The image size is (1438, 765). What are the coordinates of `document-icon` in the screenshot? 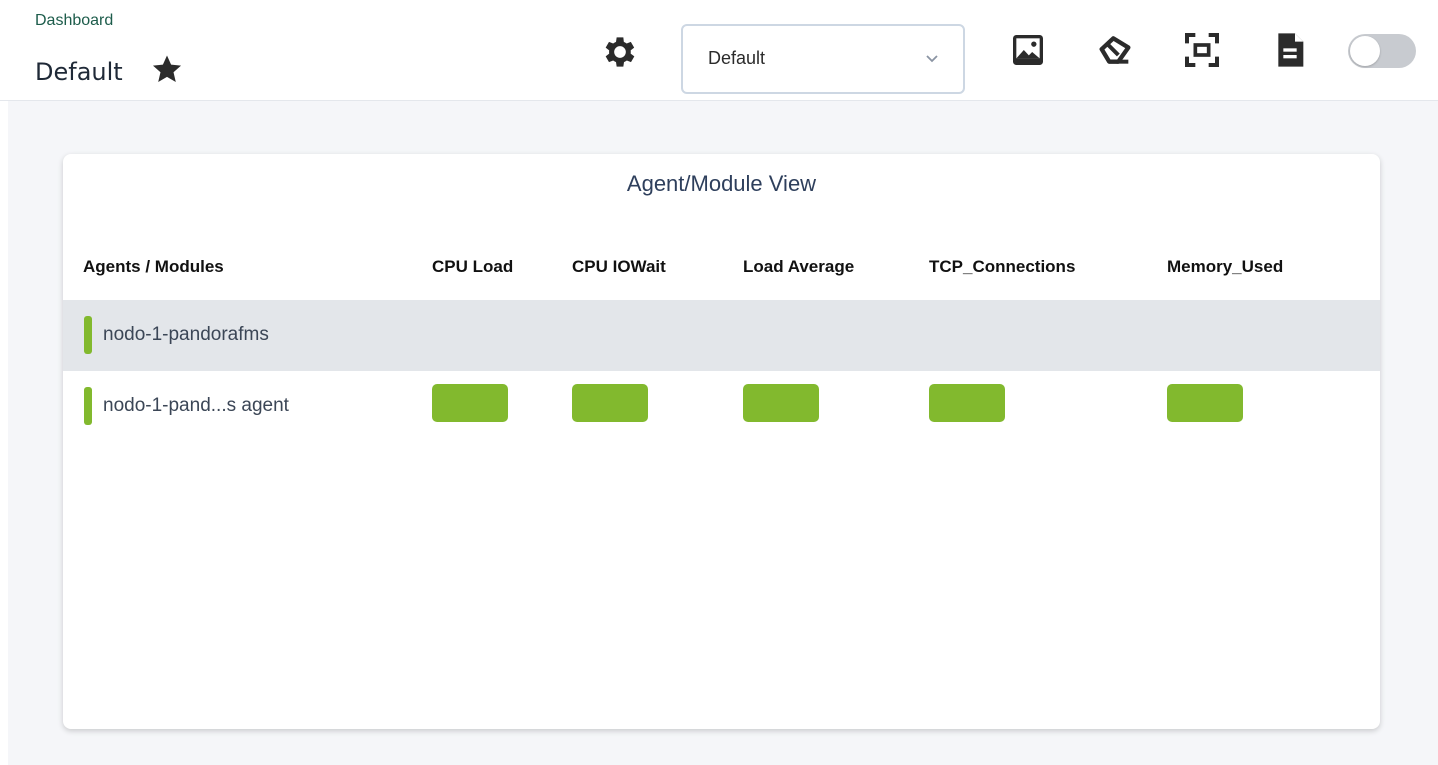 It's located at (1290, 50).